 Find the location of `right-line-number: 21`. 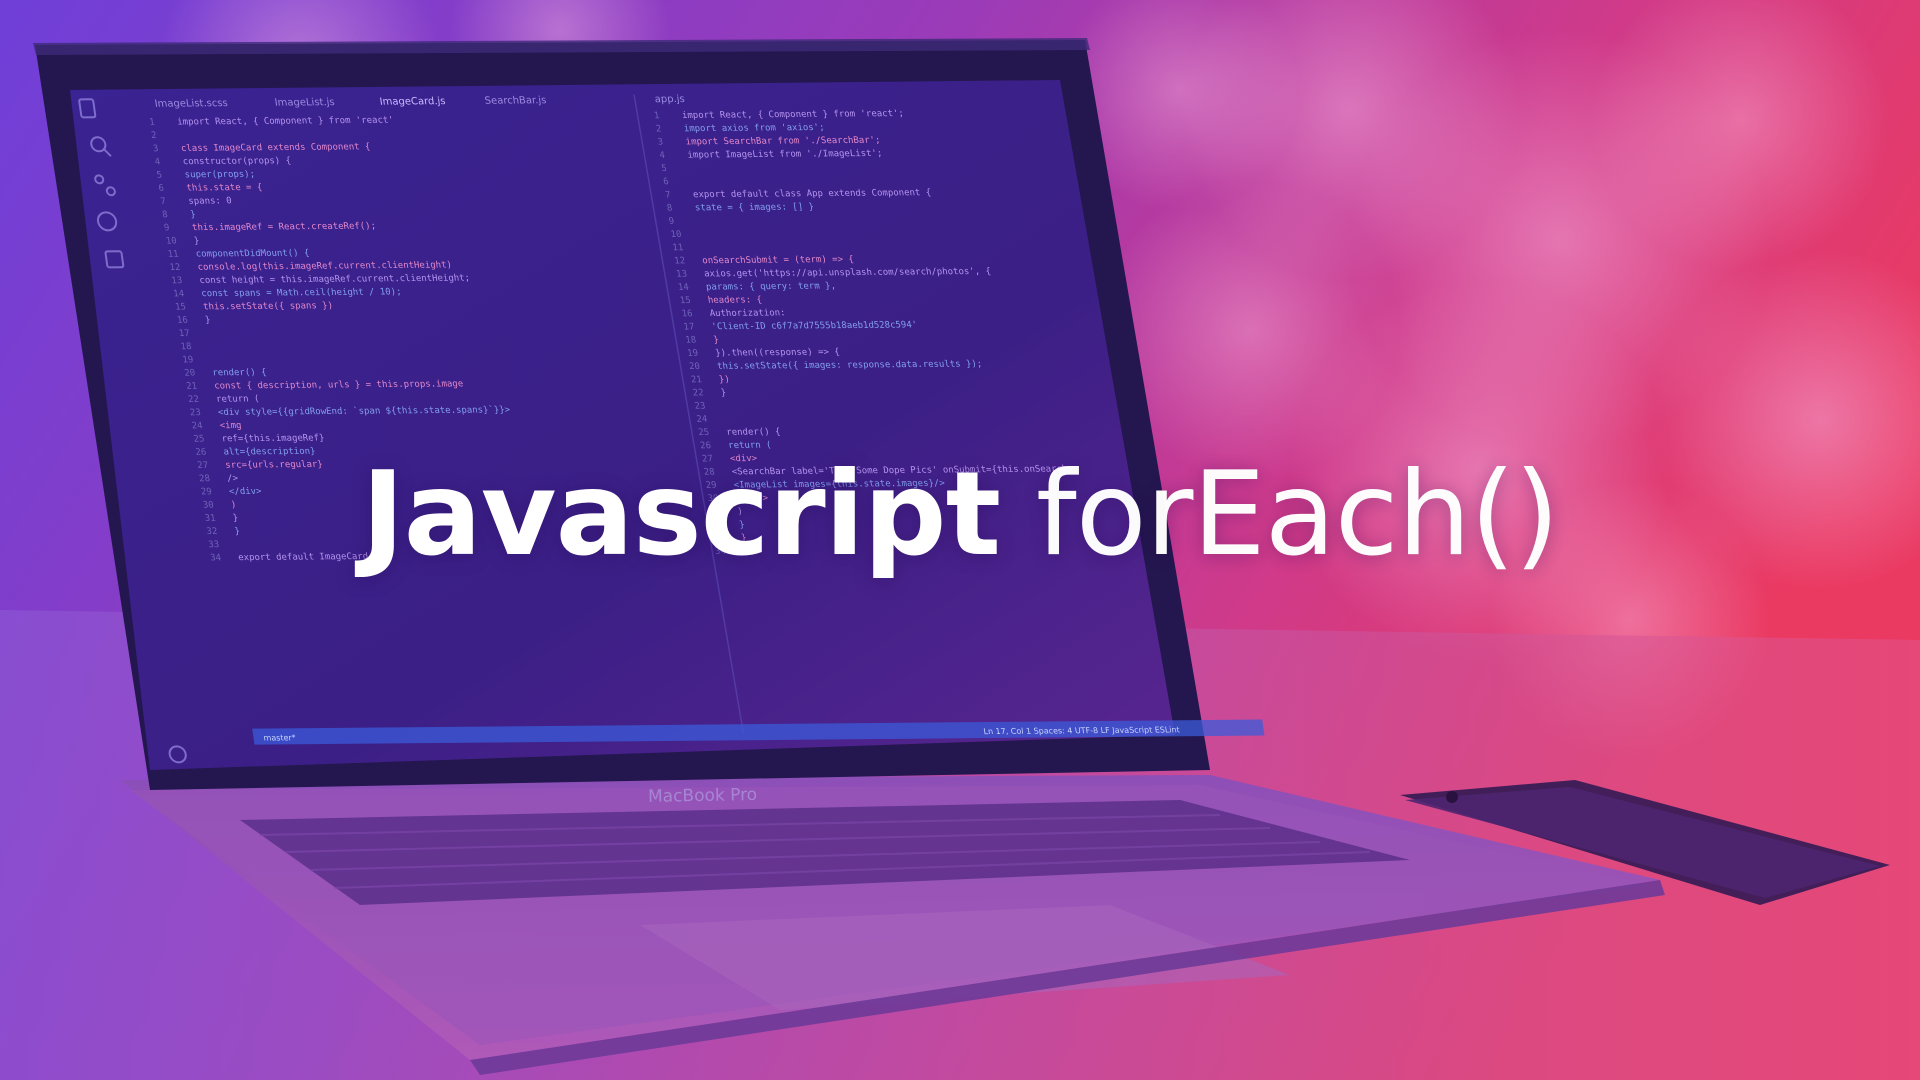

right-line-number: 21 is located at coordinates (696, 380).